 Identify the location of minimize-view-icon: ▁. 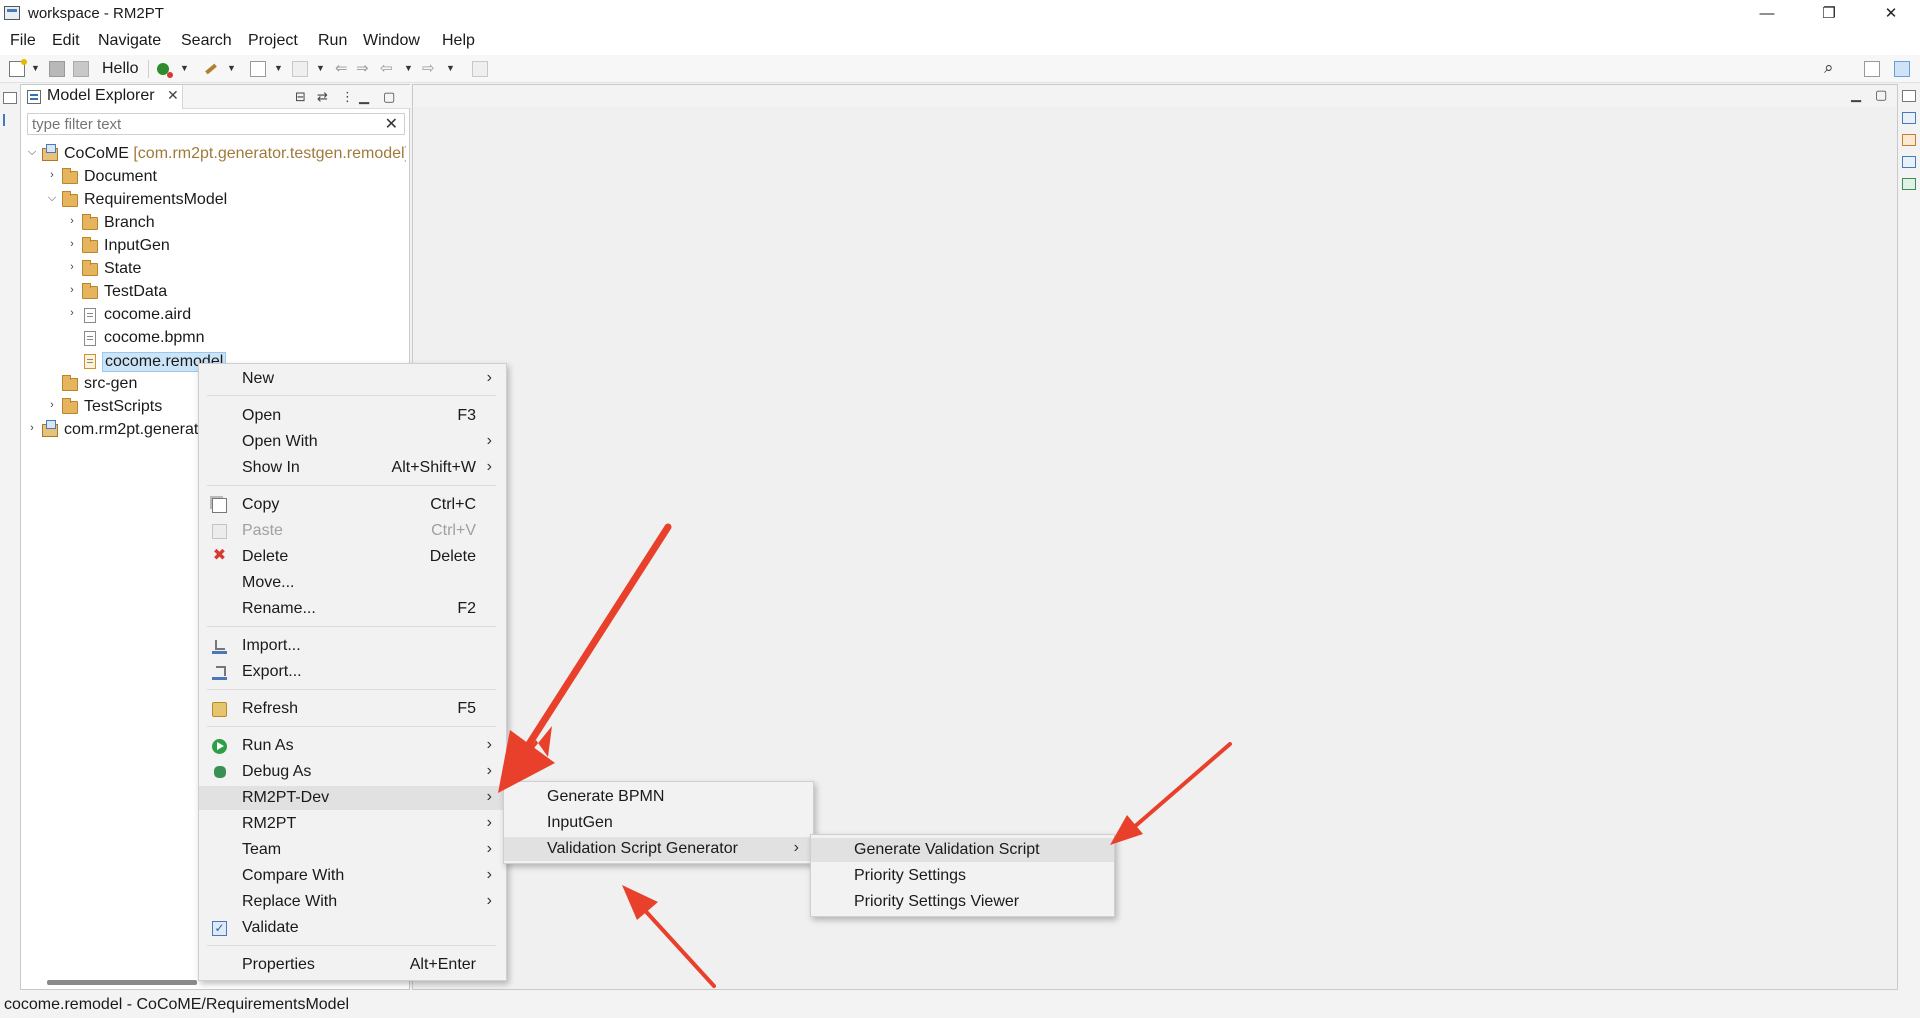
(364, 97).